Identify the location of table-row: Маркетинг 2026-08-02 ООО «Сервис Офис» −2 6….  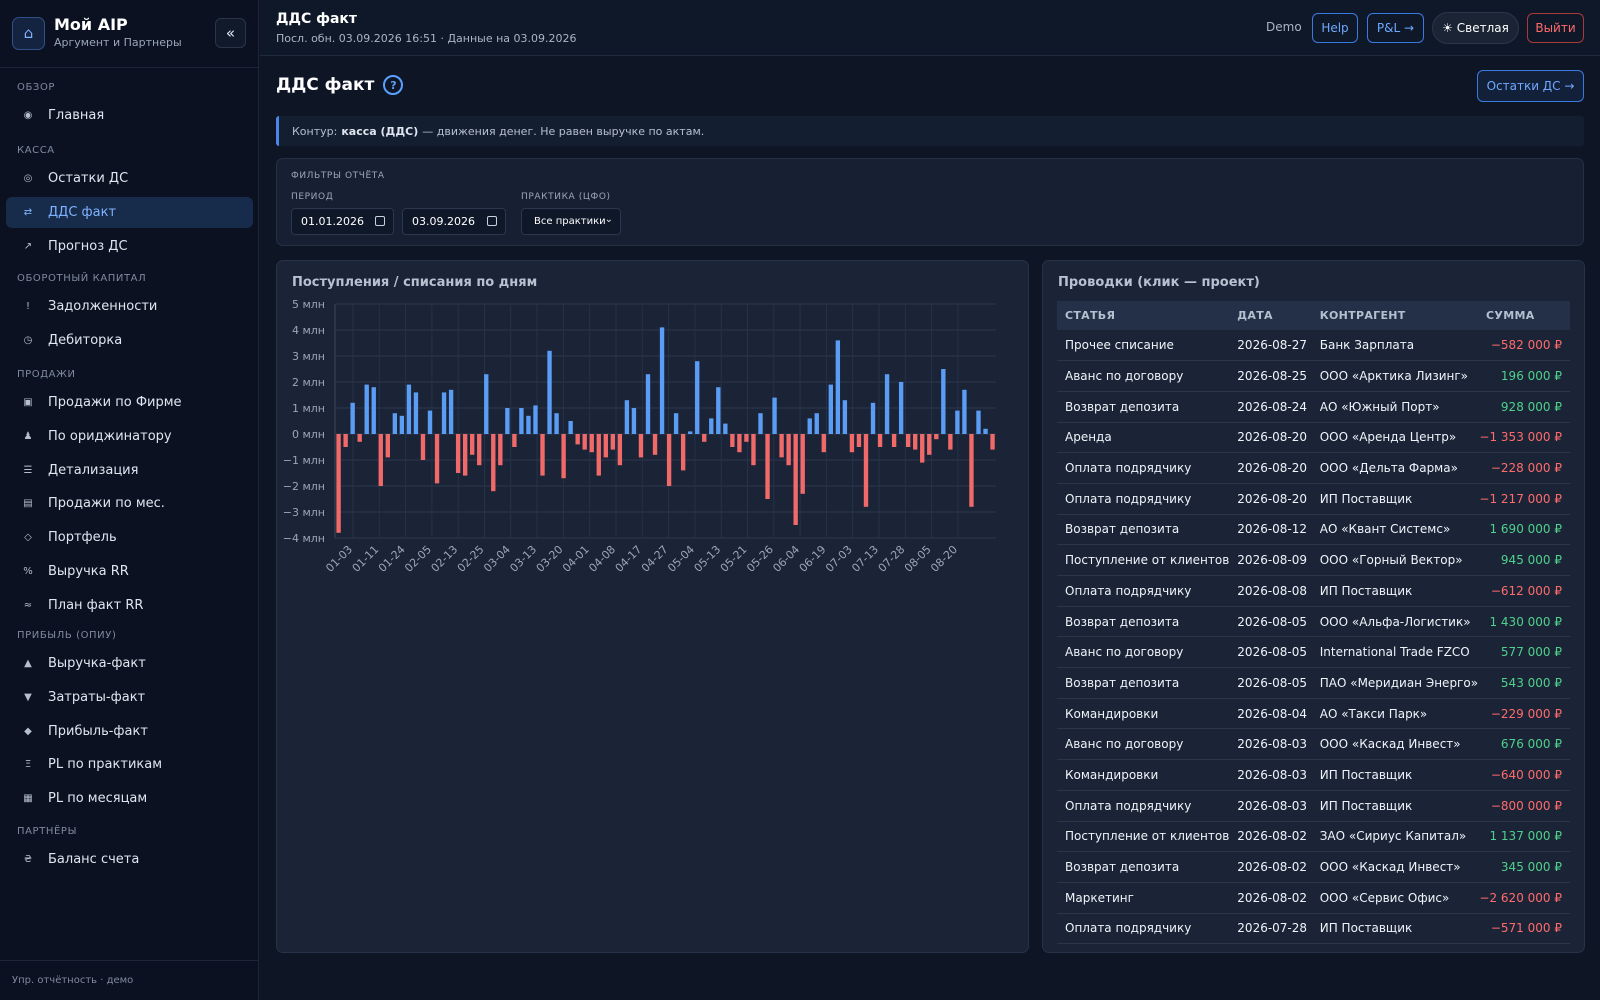
(1313, 898).